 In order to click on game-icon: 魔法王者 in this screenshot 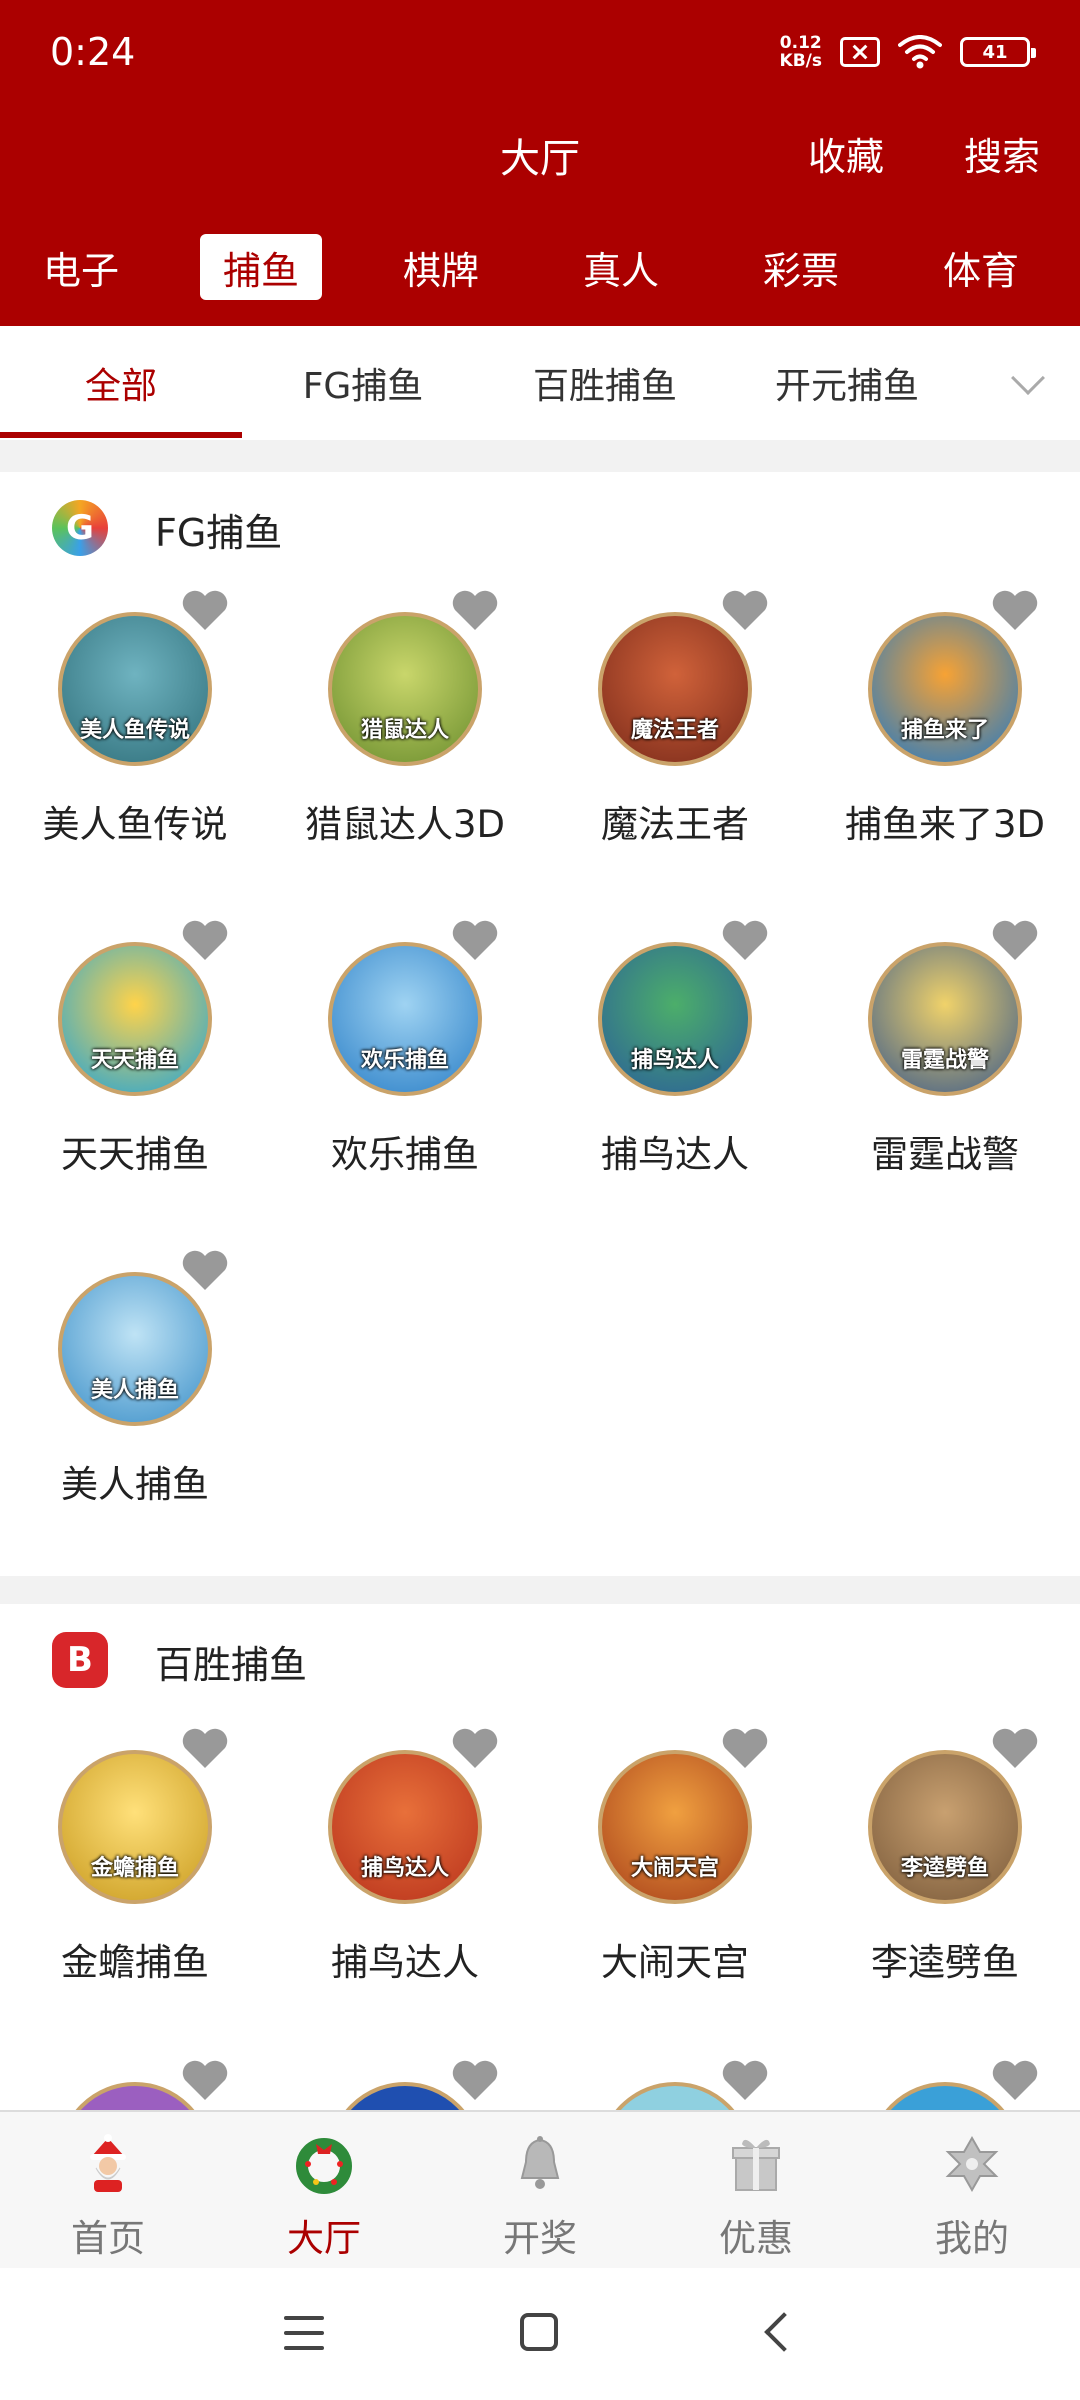, I will do `click(675, 689)`.